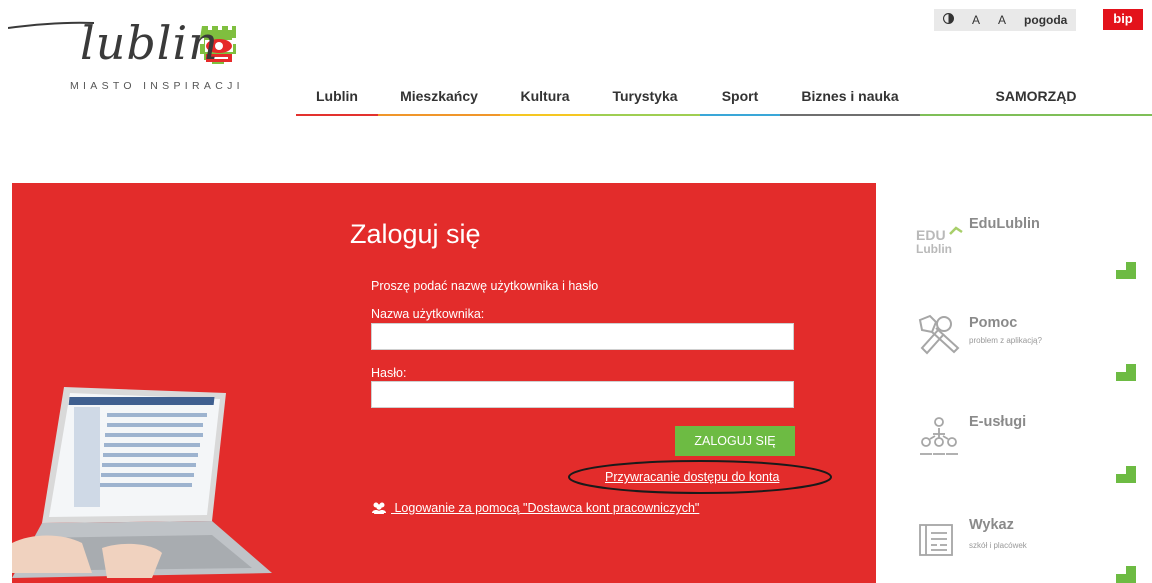 This screenshot has width=1152, height=583. I want to click on login-button: ZALOGUJ SIĘ, so click(735, 441).